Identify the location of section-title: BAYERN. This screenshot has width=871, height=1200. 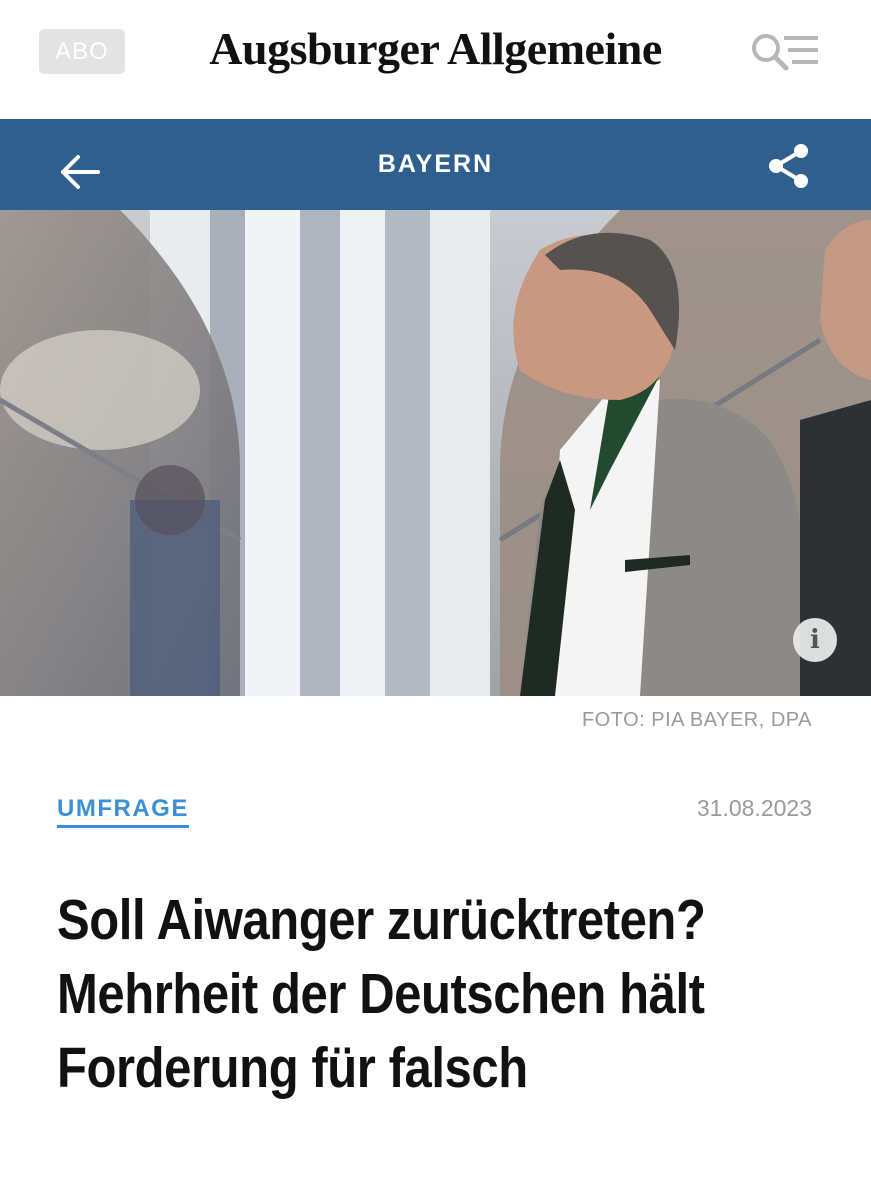
(435, 164).